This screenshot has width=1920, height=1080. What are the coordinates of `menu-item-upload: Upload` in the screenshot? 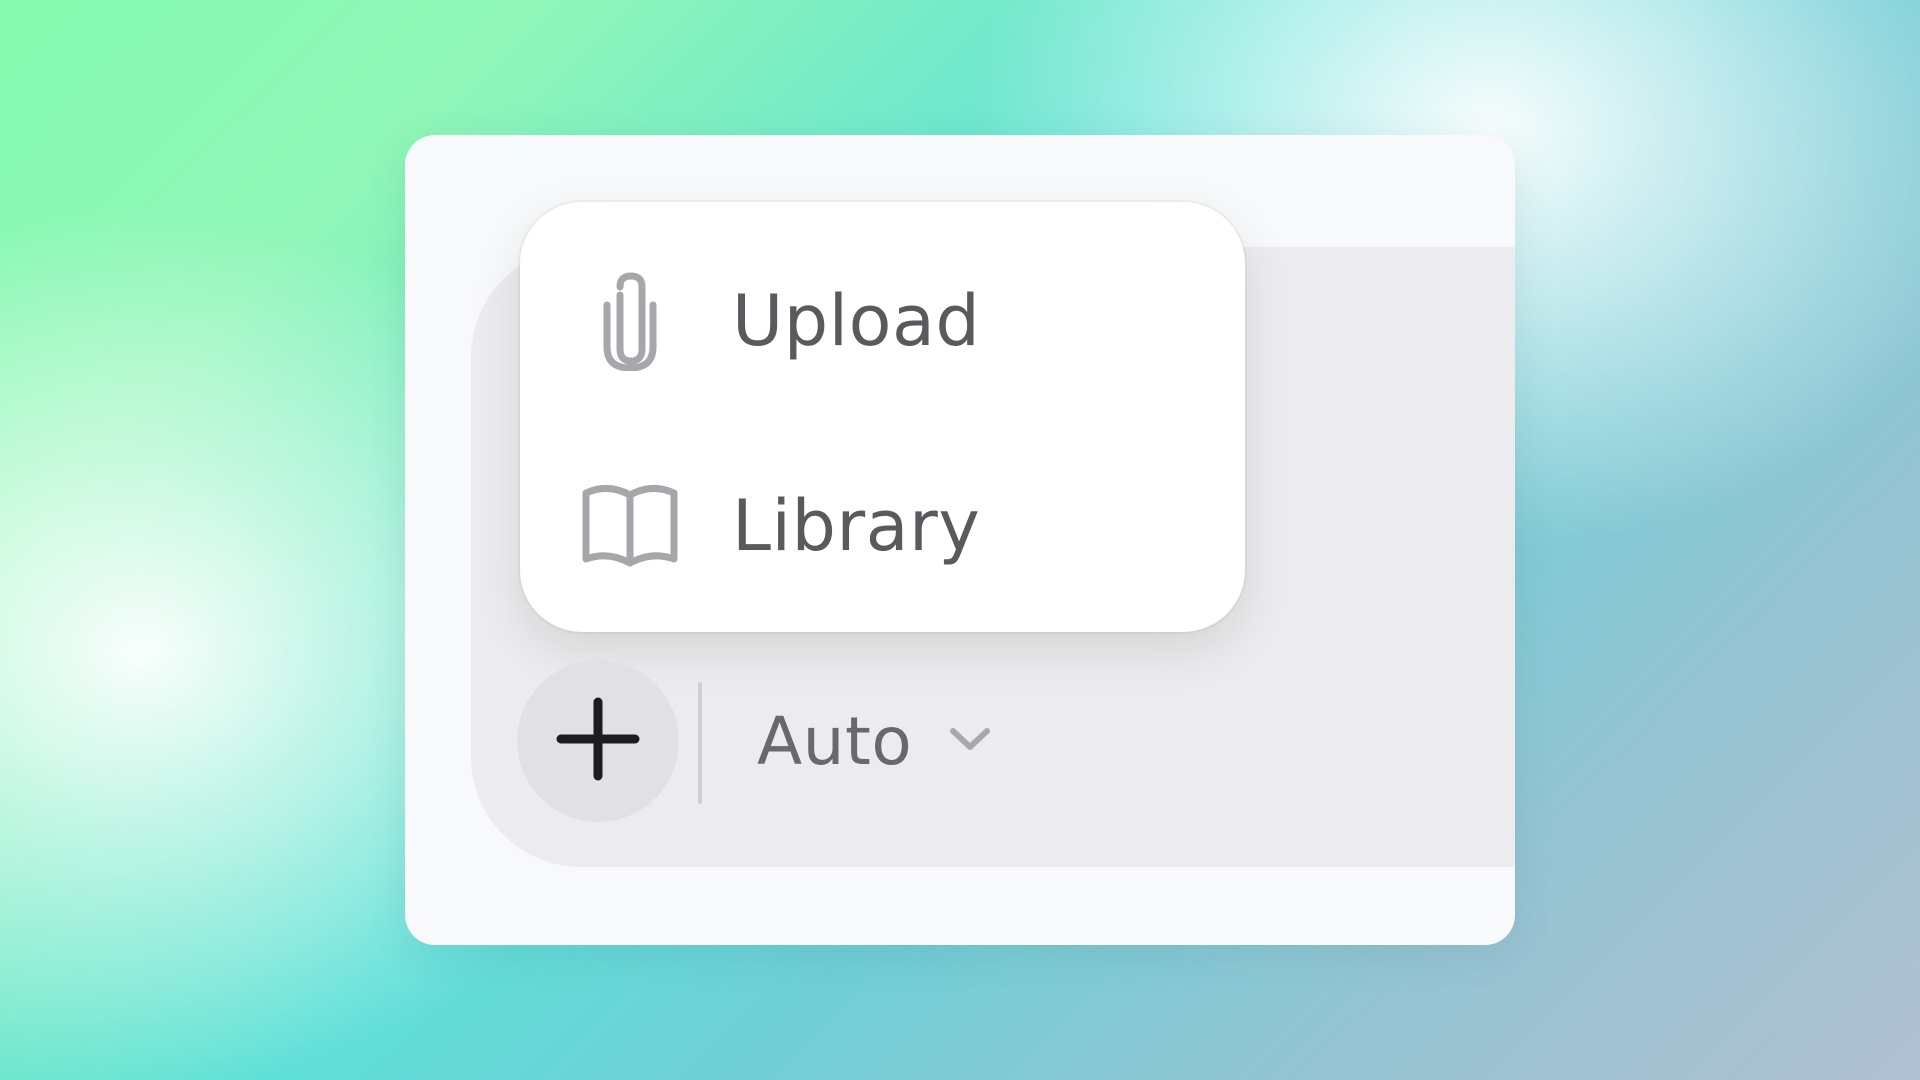 It's located at (882, 321).